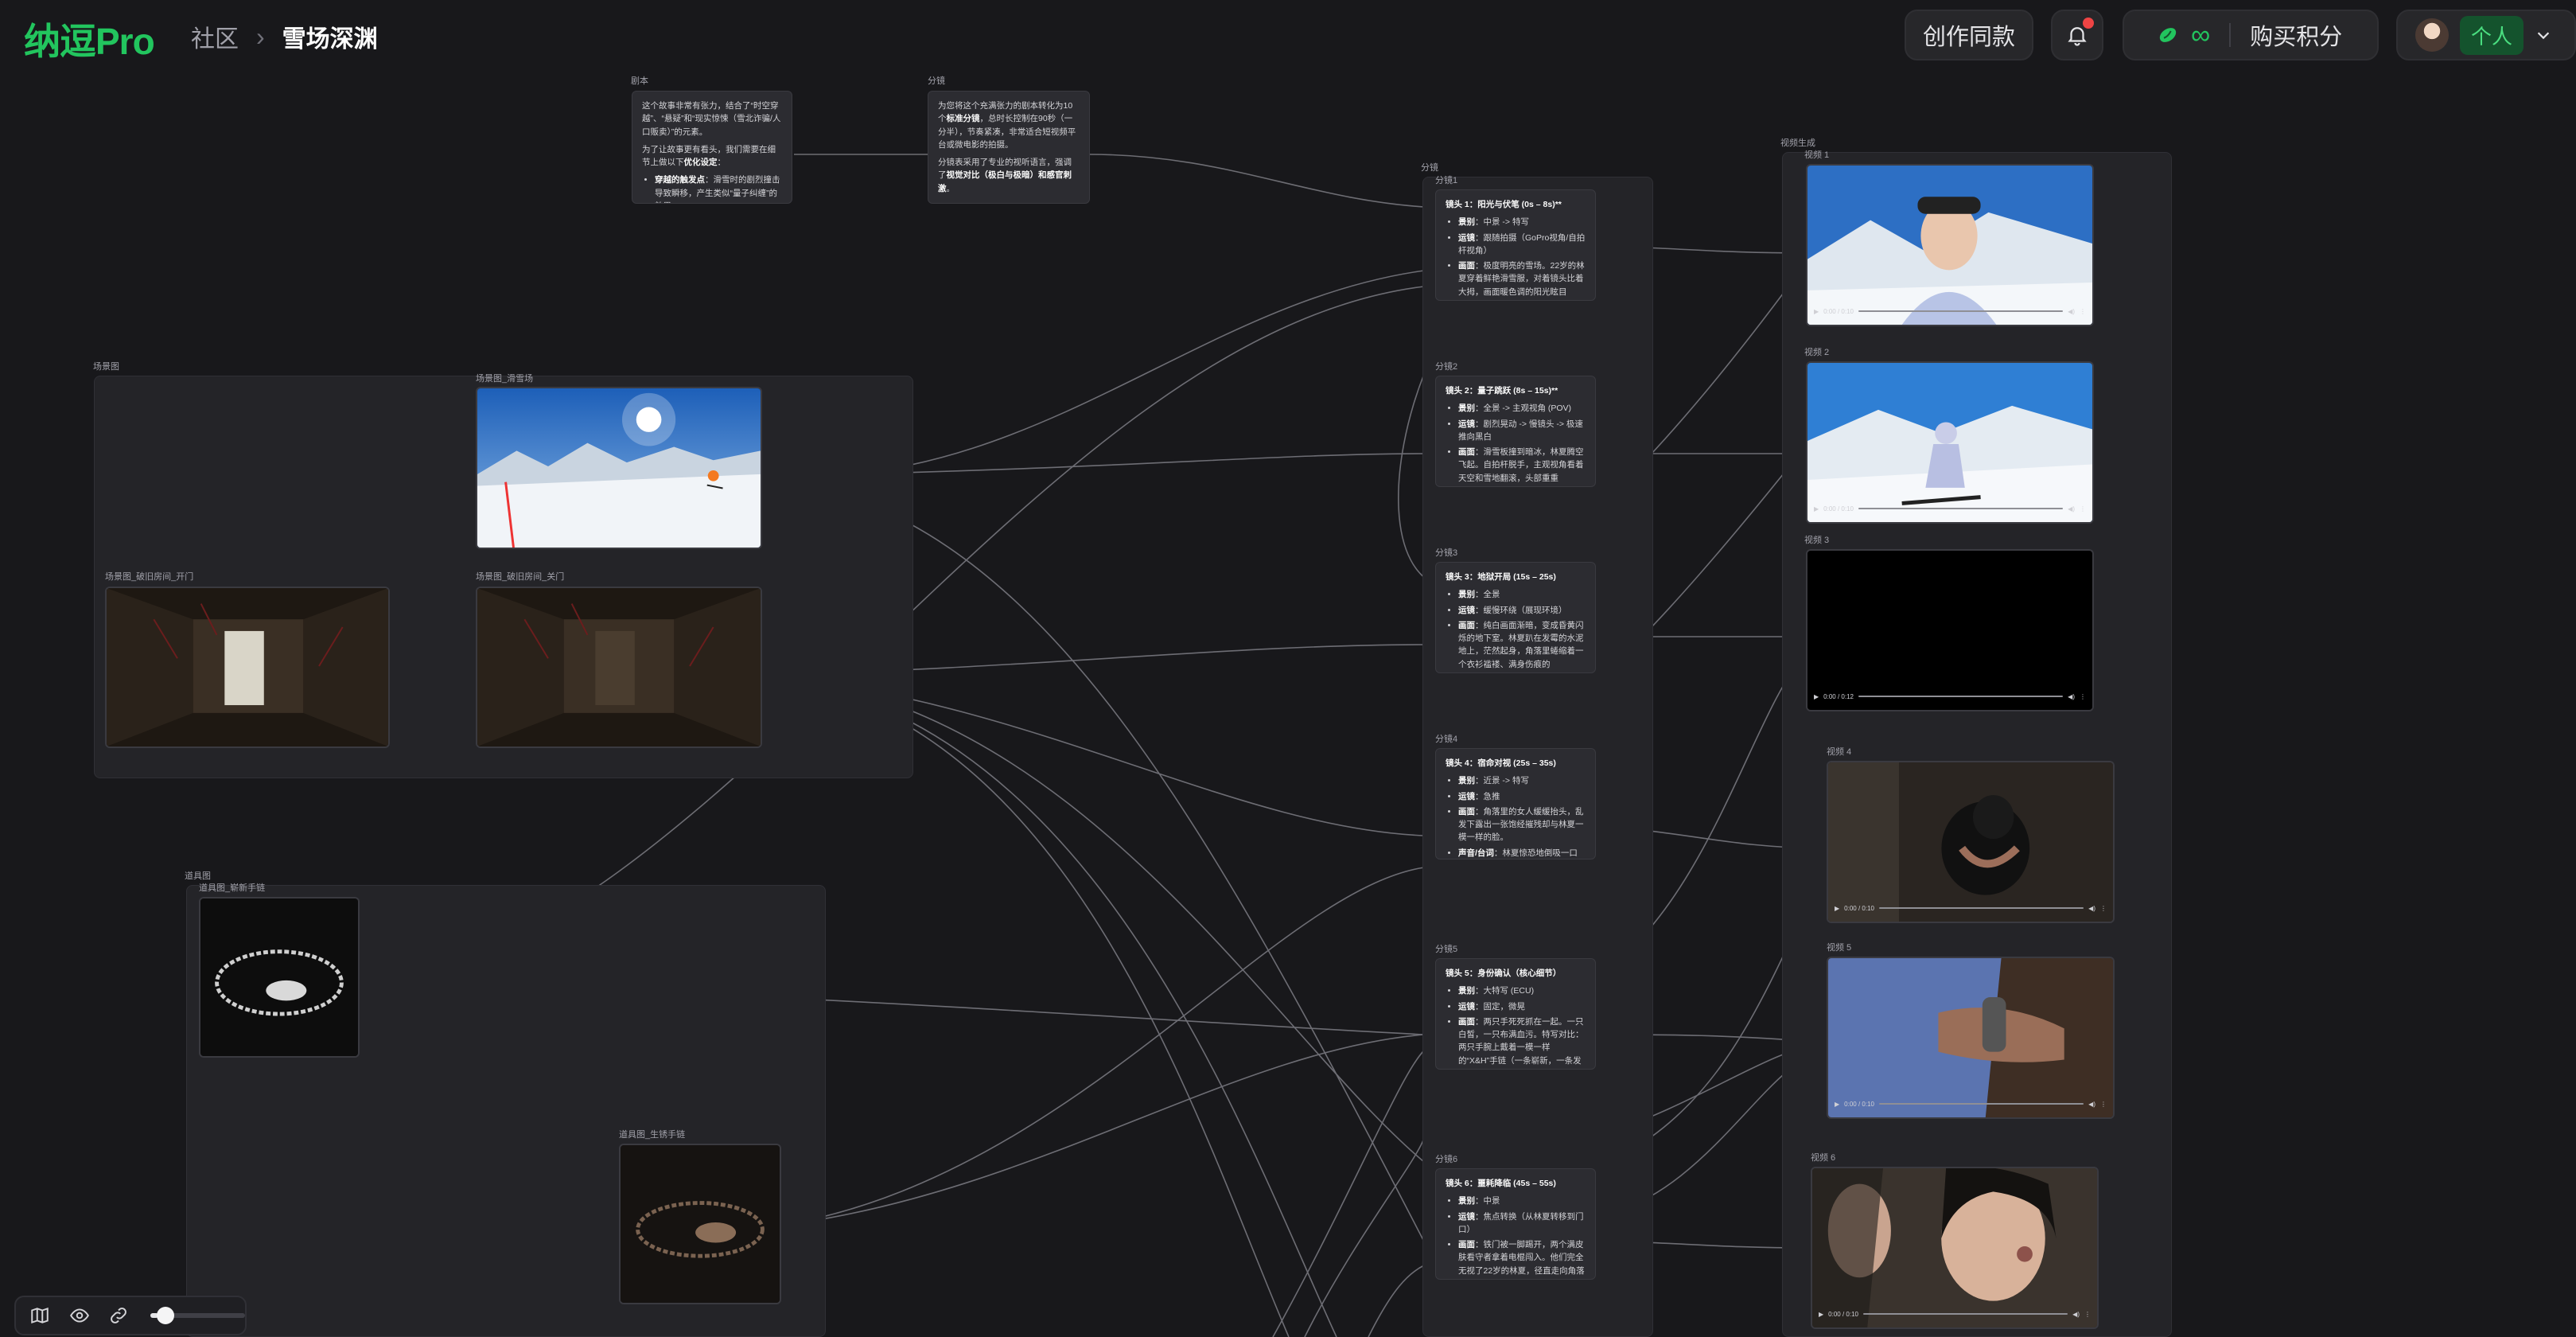  Describe the element at coordinates (1504, 204) in the screenshot. I see `shot-title: 镜头 1：阳光与伏笔 (0s – 8s)**` at that location.